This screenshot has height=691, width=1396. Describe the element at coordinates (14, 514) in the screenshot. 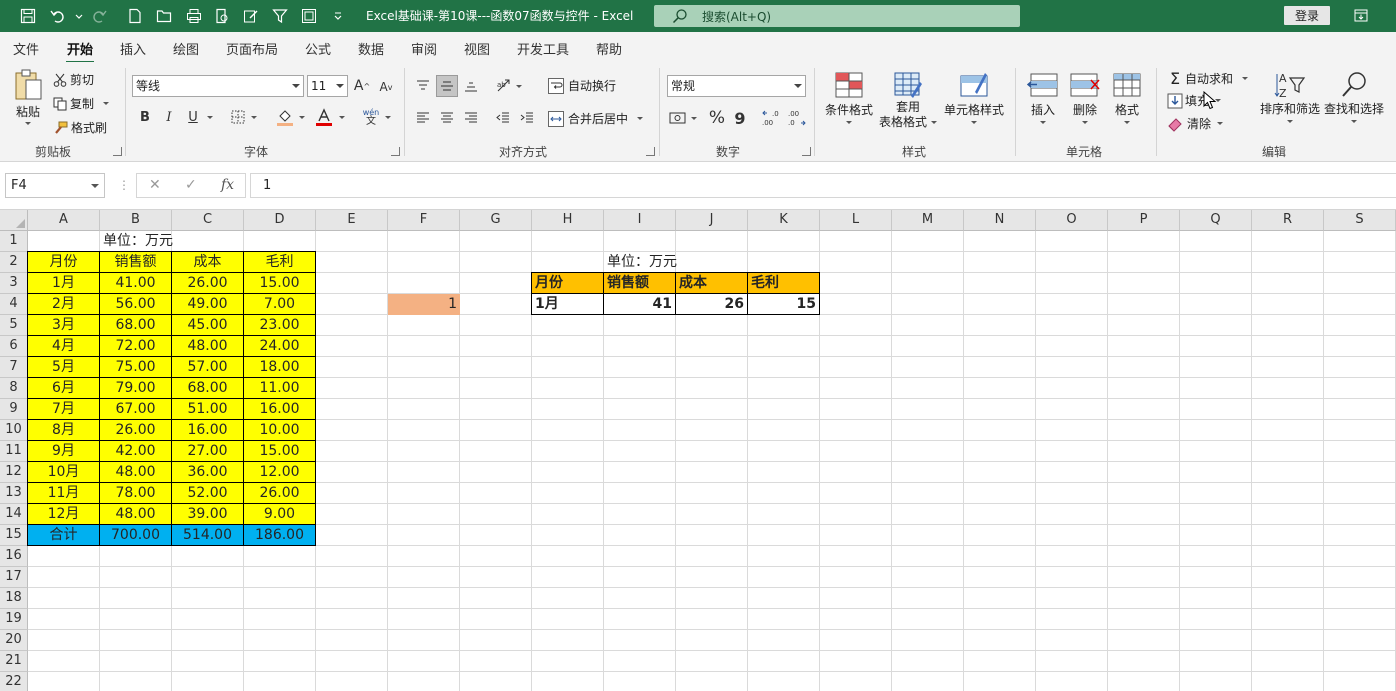

I see `row-header-14: 14` at that location.